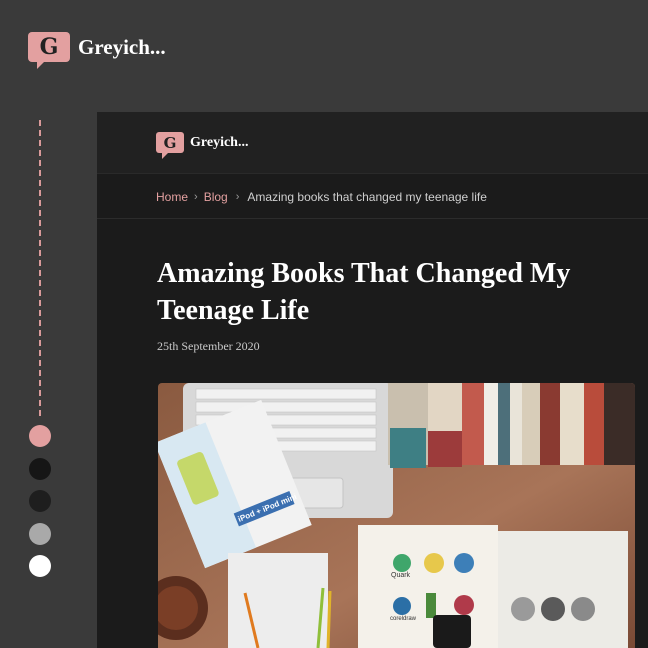 The width and height of the screenshot is (648, 648). Describe the element at coordinates (40, 566) in the screenshot. I see `swatch-white` at that location.